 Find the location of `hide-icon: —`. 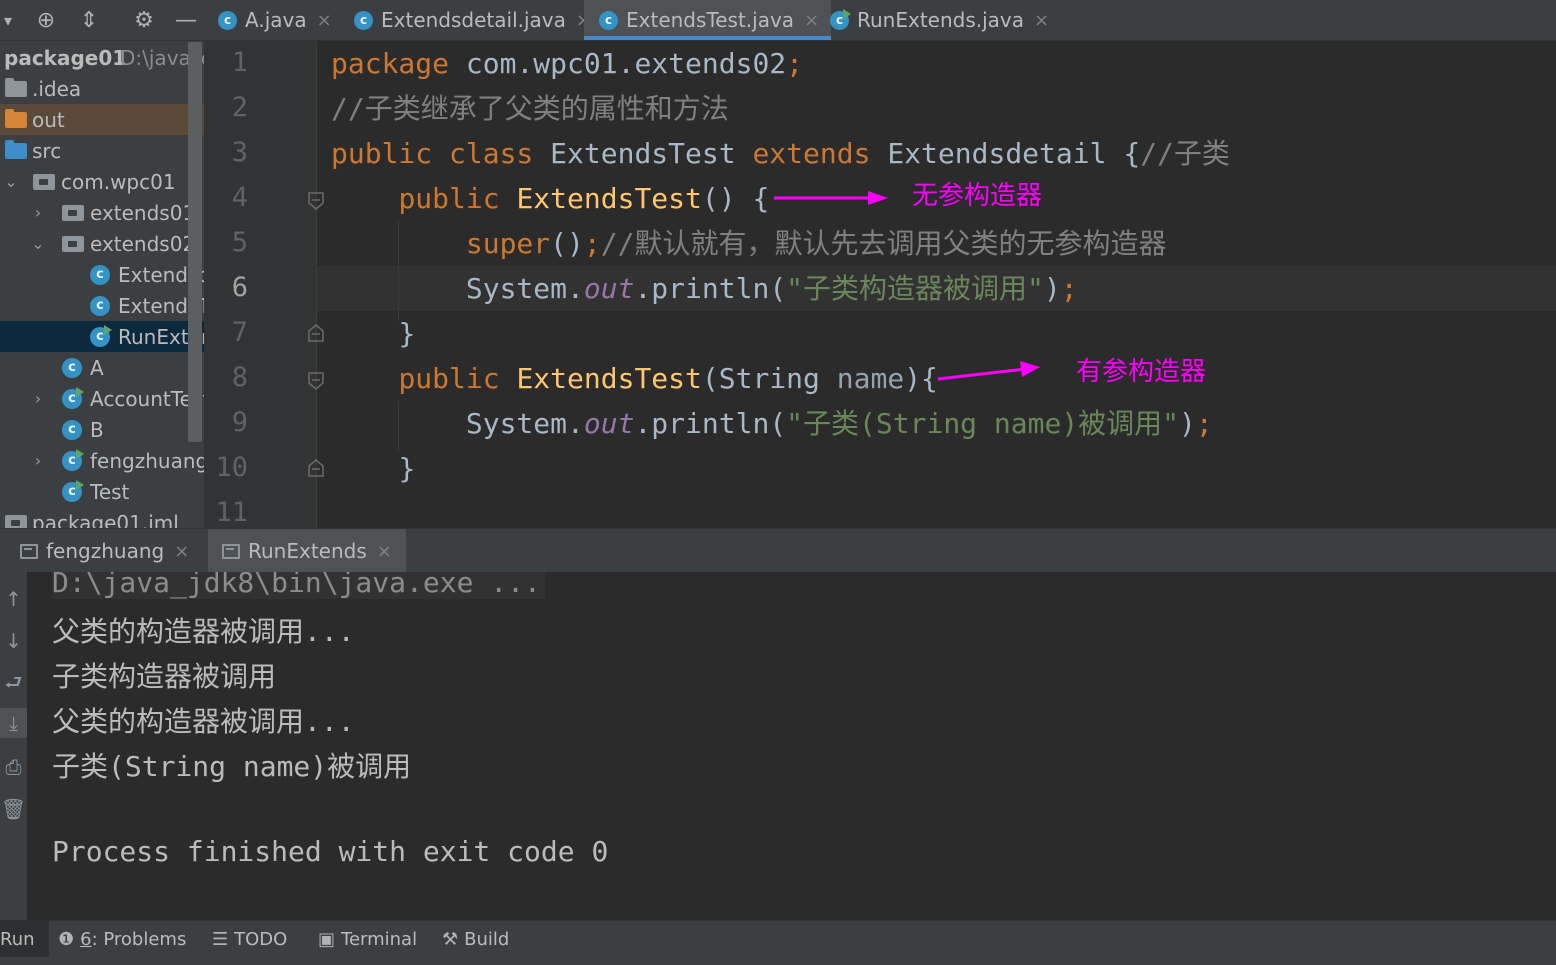

hide-icon: — is located at coordinates (186, 20).